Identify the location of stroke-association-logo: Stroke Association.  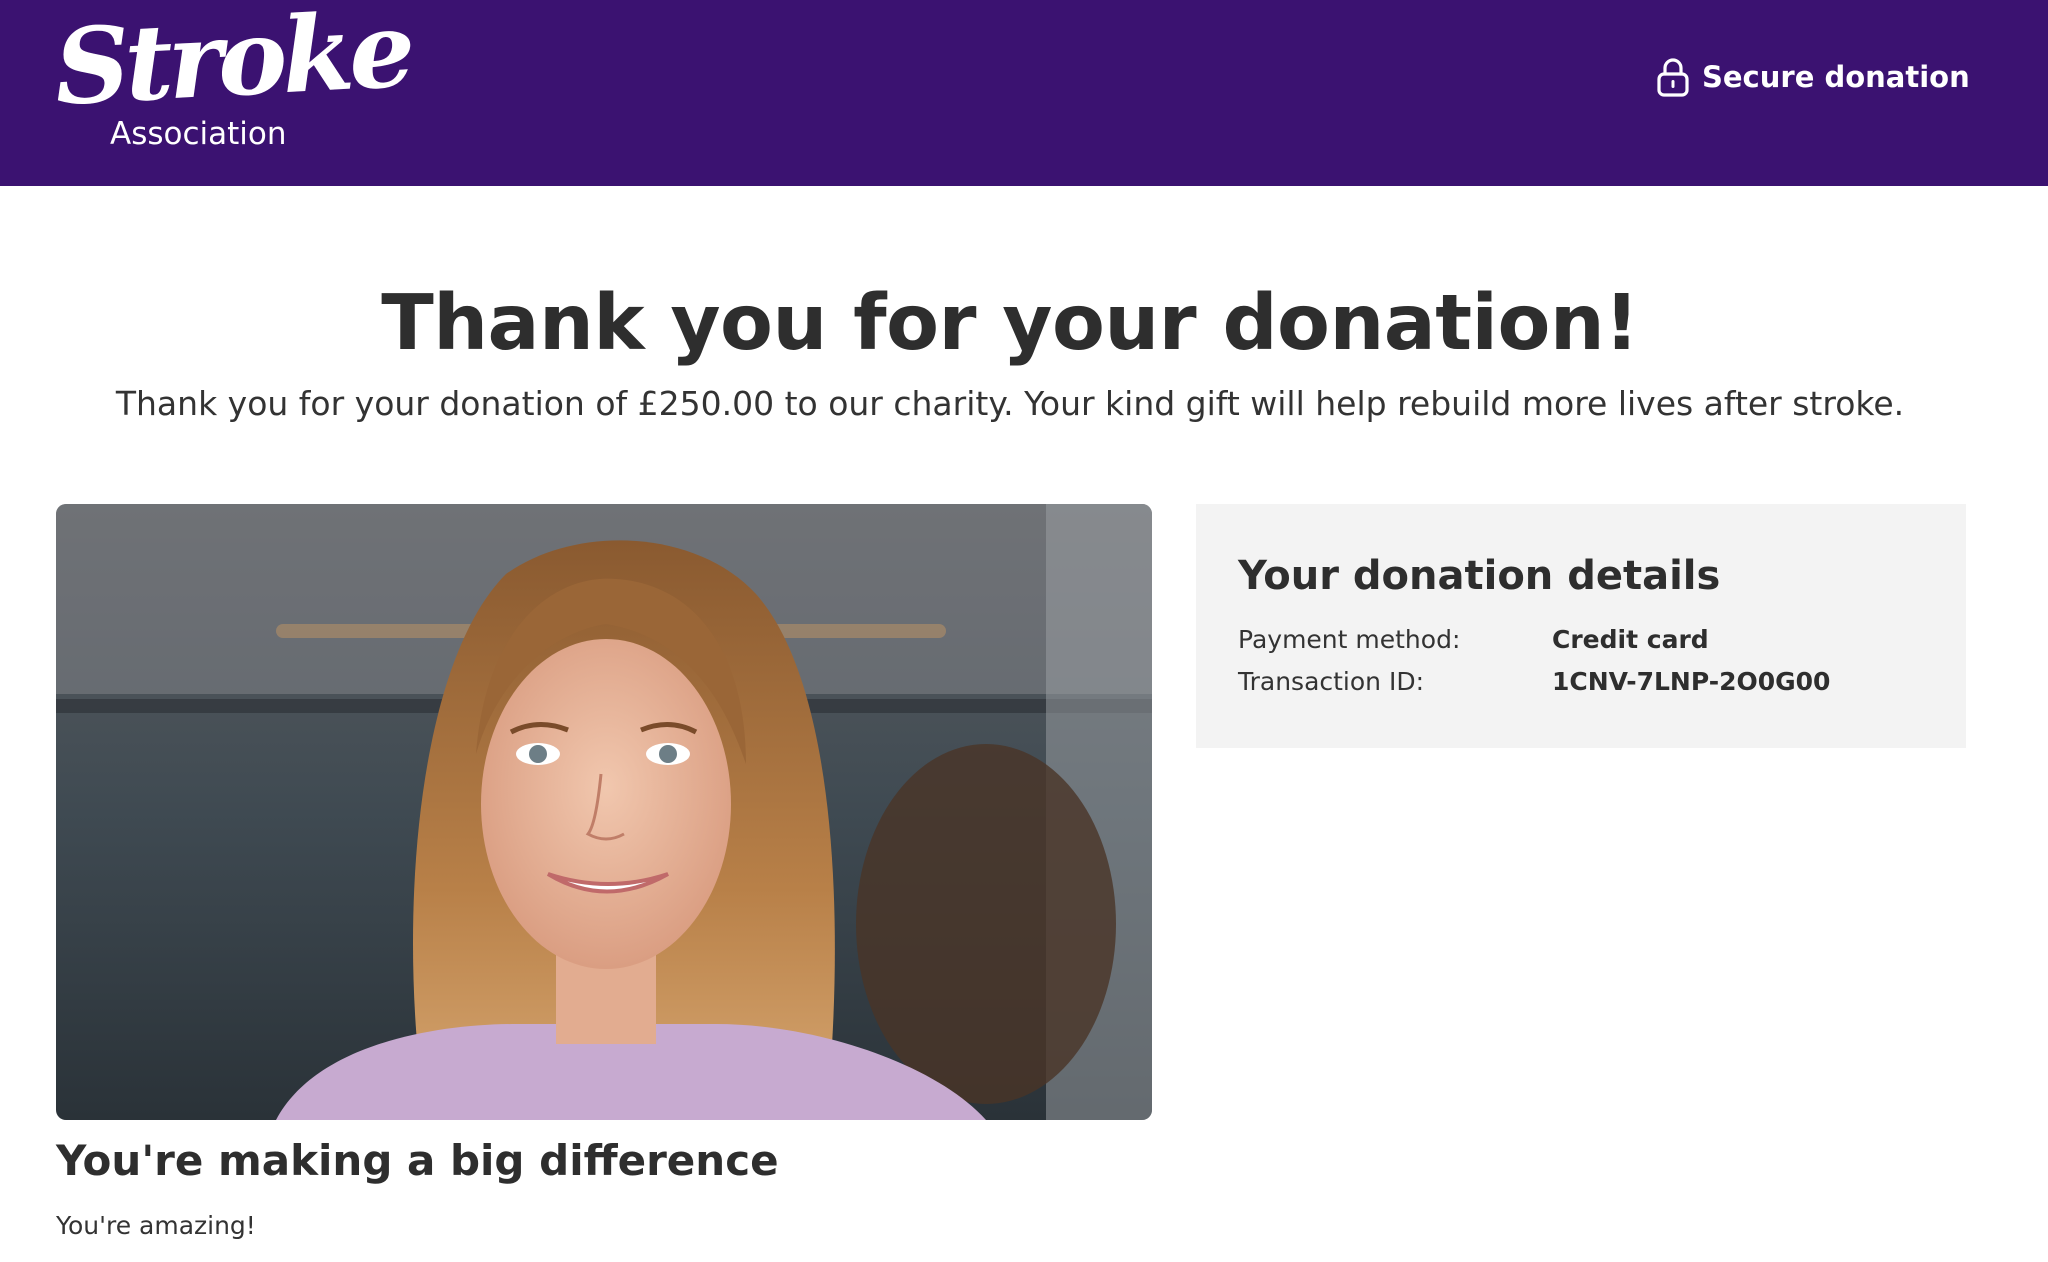
(232, 79).